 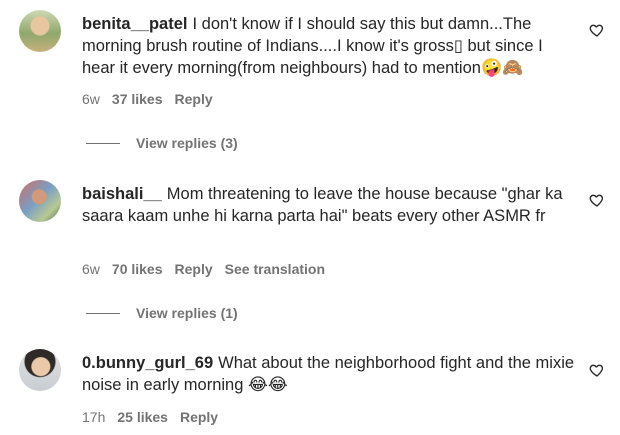 I want to click on comment-meta: 6w 70 likes Reply See translation, so click(x=203, y=269).